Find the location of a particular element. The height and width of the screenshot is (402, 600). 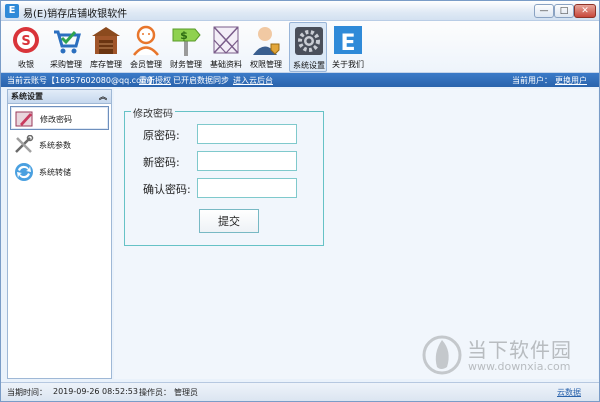

svg-text: S is located at coordinates (25, 41).